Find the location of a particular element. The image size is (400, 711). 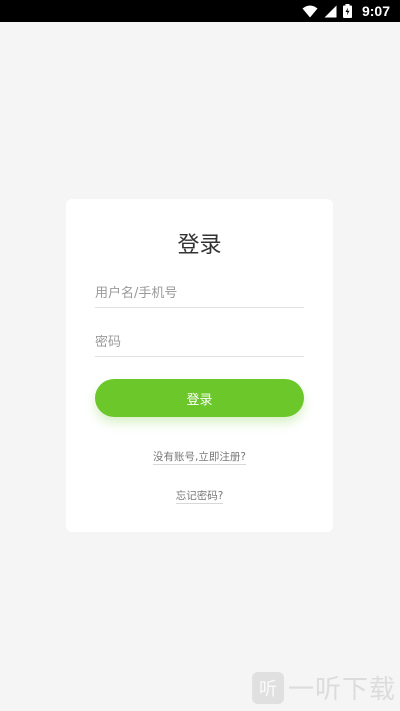

username-input is located at coordinates (199, 293).